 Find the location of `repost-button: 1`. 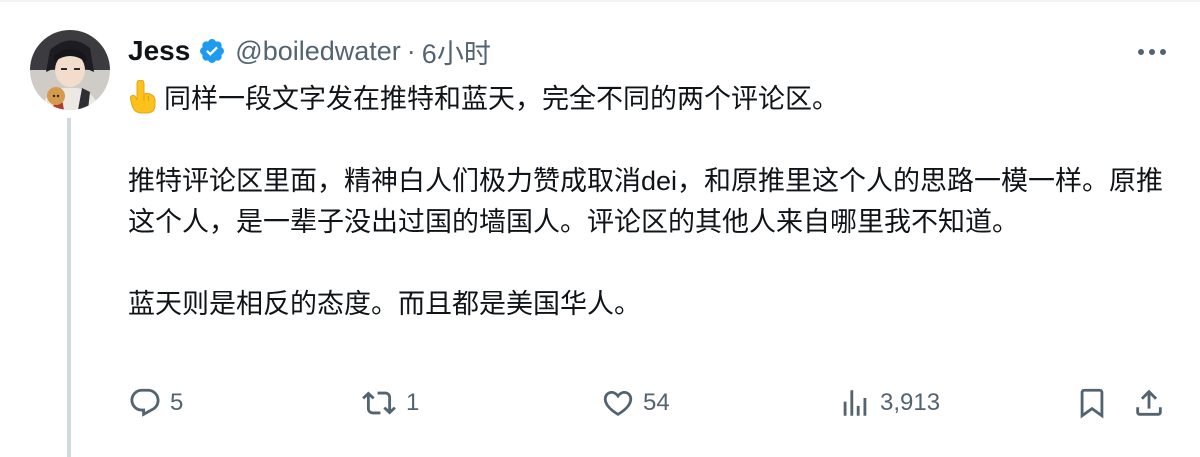

repost-button: 1 is located at coordinates (389, 403).